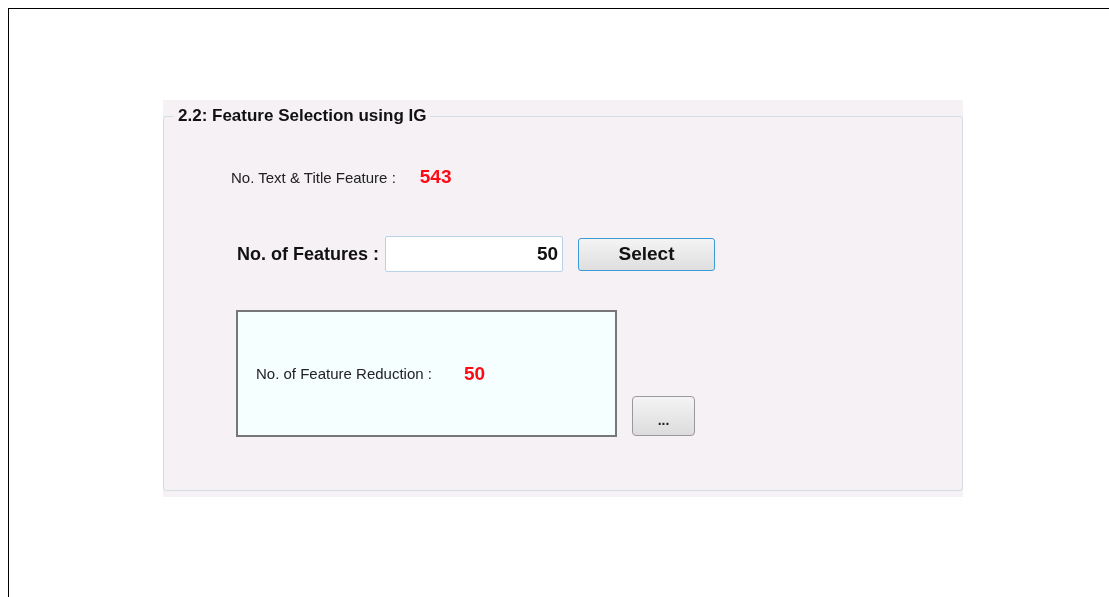  What do you see at coordinates (646, 254) in the screenshot?
I see `select-button: Select` at bounding box center [646, 254].